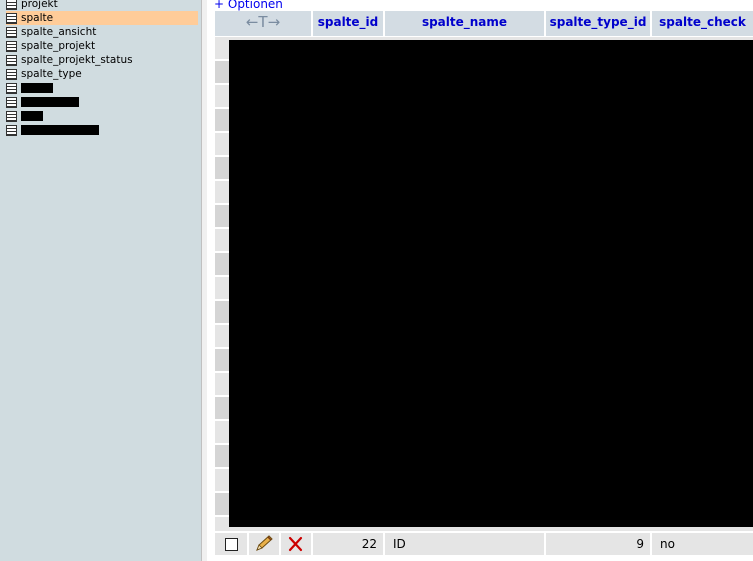  I want to click on cell-spalte-name: ID, so click(464, 544).